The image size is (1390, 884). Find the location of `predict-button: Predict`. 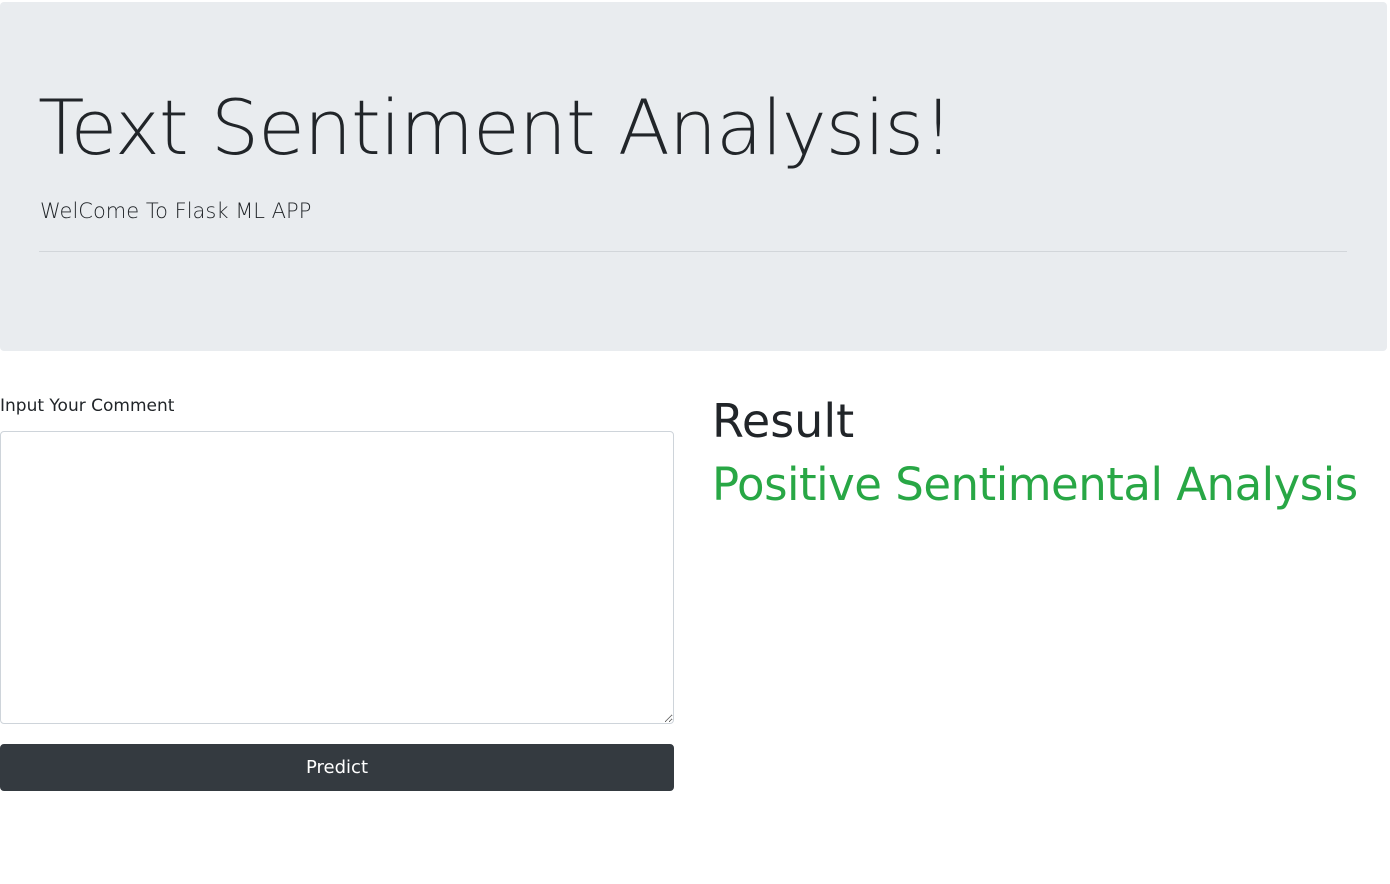

predict-button: Predict is located at coordinates (337, 767).